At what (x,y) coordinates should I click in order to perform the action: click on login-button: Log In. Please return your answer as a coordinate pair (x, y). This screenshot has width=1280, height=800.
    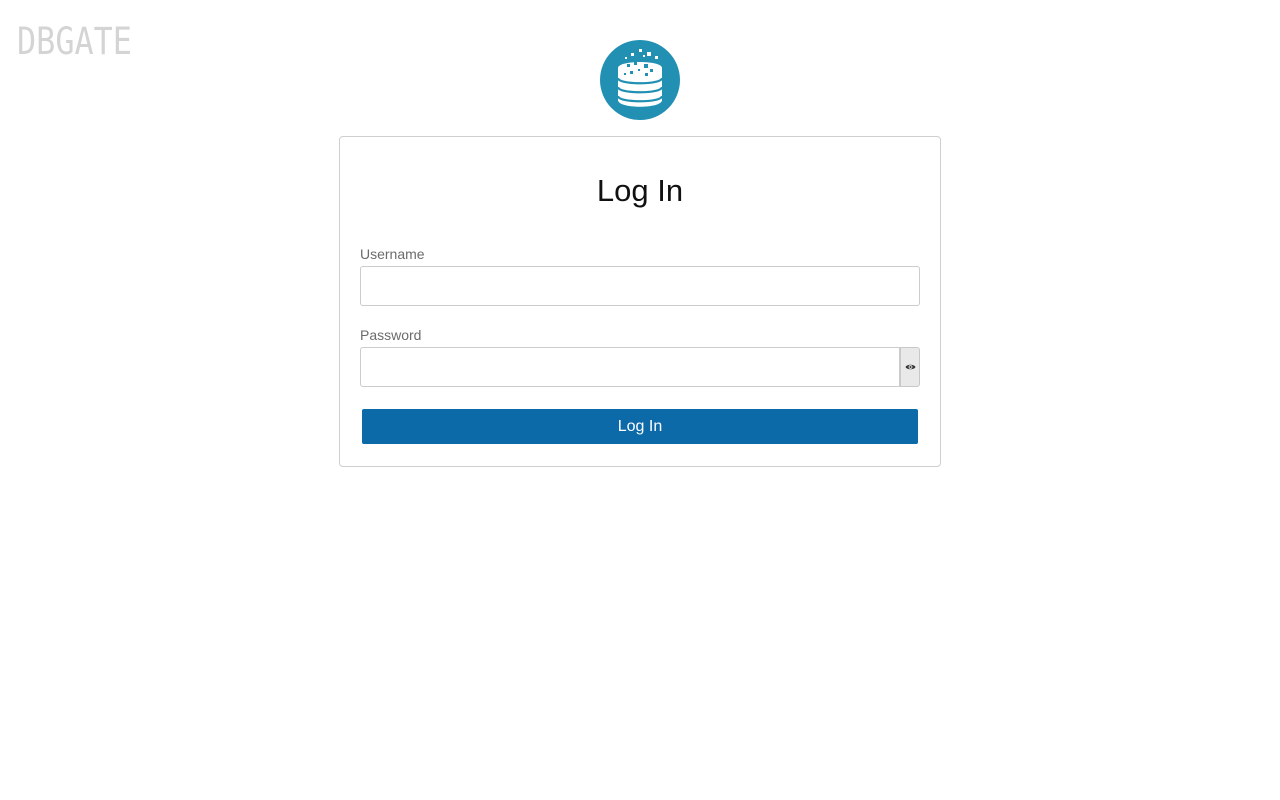
    Looking at the image, I should click on (640, 426).